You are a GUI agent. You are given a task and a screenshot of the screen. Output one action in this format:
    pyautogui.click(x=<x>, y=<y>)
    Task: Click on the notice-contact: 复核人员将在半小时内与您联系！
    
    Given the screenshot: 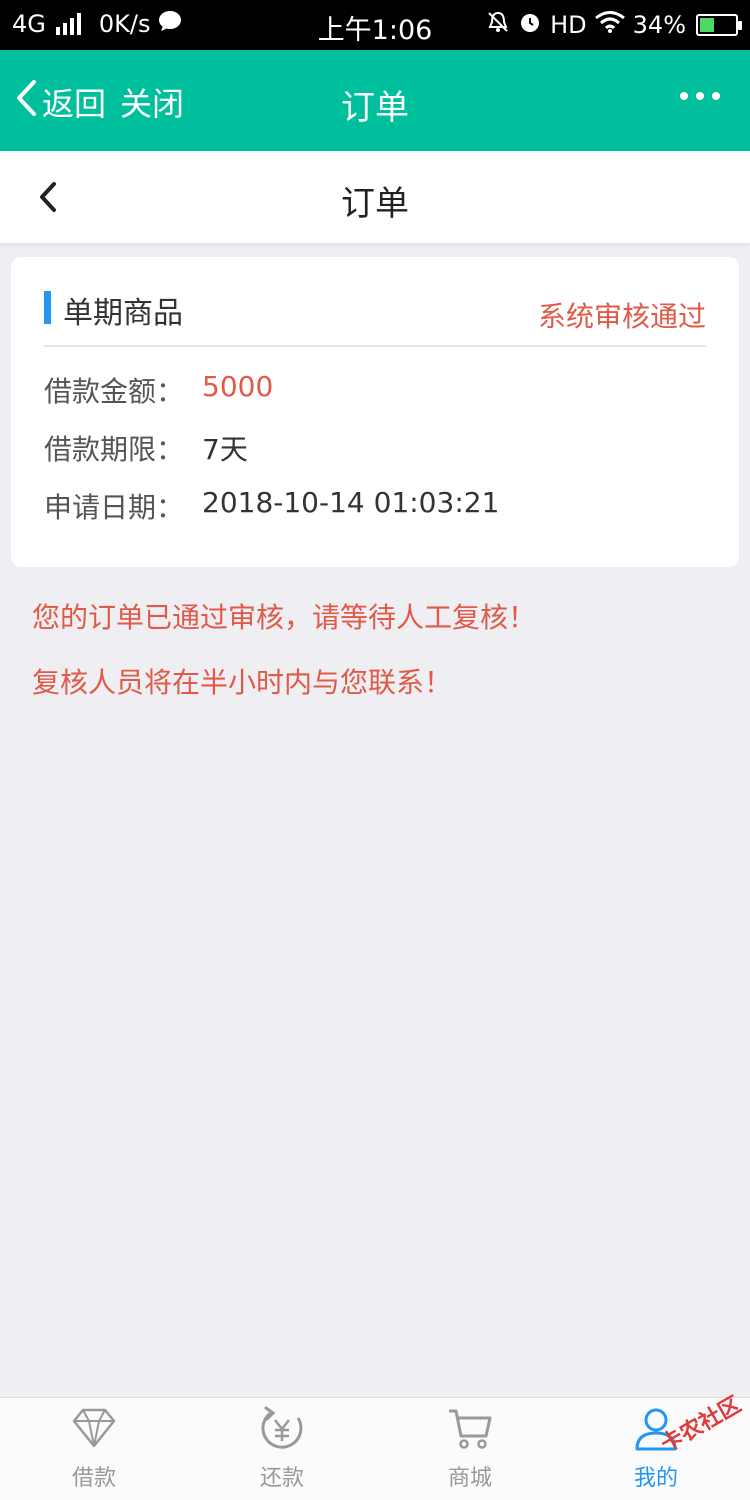 What is the action you would take?
    pyautogui.click(x=242, y=682)
    